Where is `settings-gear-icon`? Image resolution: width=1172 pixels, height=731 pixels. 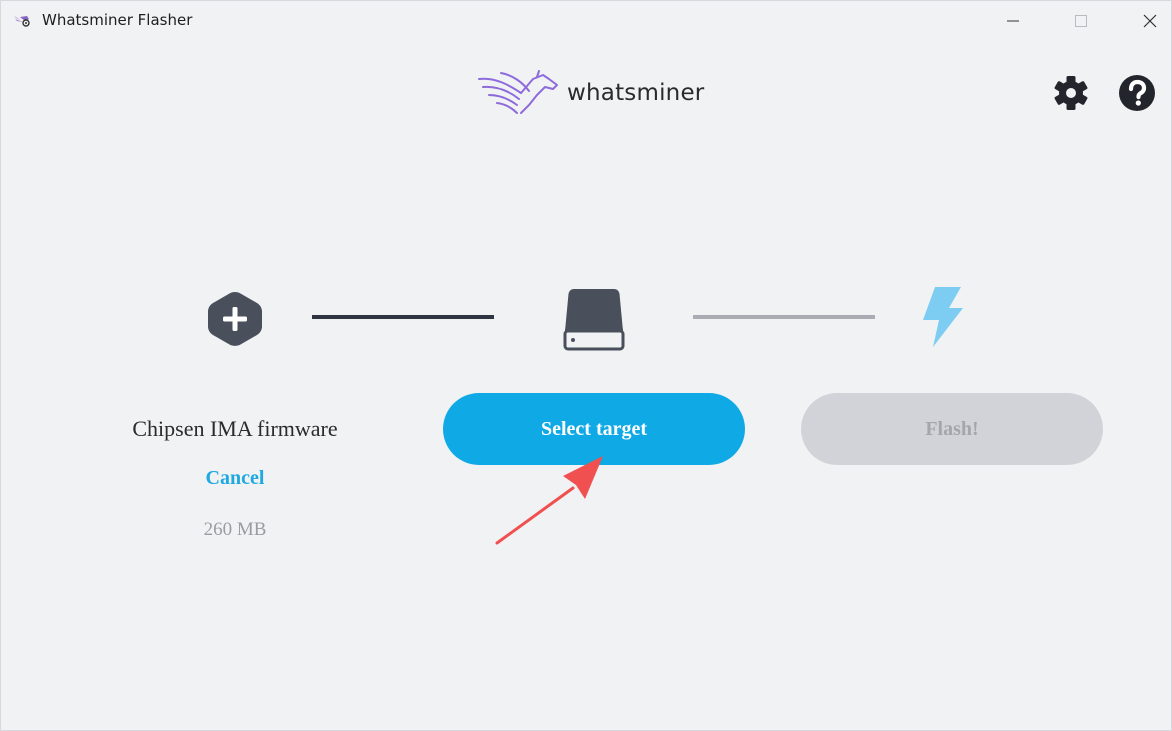
settings-gear-icon is located at coordinates (1071, 93).